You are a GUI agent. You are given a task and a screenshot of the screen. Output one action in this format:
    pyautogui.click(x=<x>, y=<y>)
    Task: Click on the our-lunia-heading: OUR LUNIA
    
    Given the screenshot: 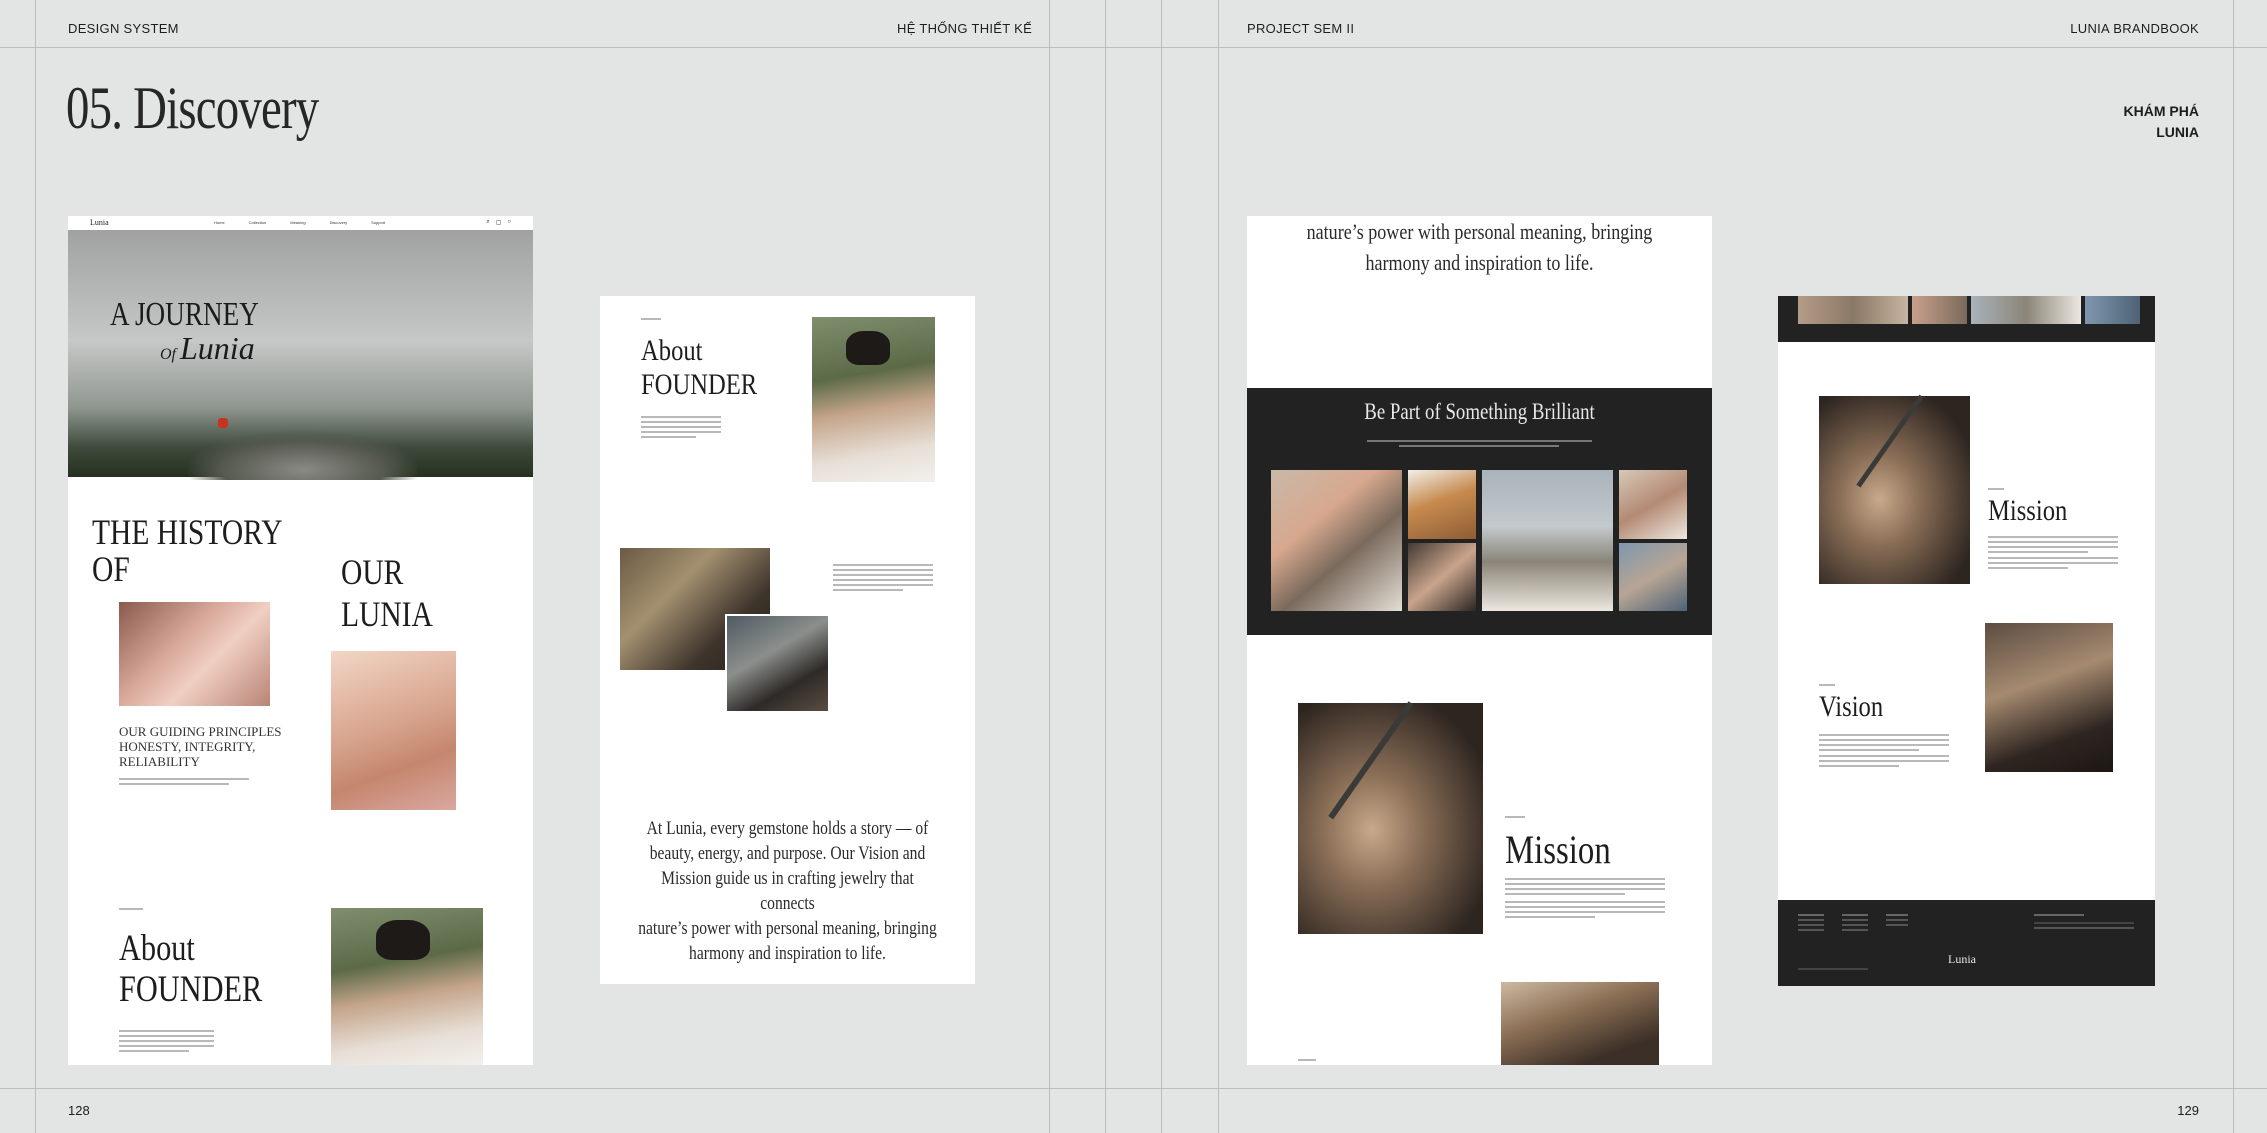 What is the action you would take?
    pyautogui.click(x=387, y=593)
    